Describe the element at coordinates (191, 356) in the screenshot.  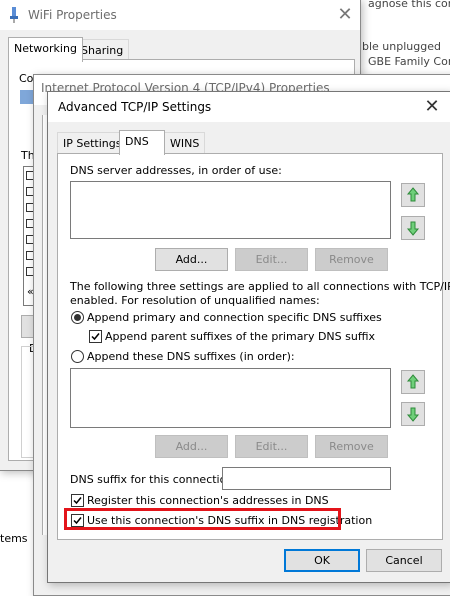
I see `radio-append-these-label: Append these DNS suffixes (in order):` at that location.